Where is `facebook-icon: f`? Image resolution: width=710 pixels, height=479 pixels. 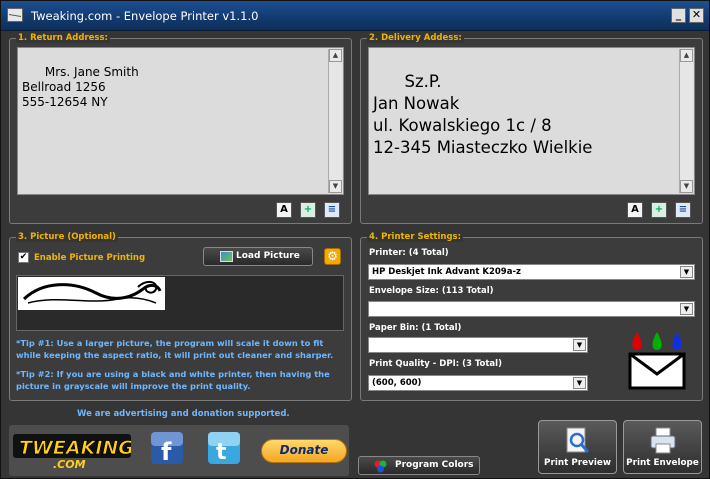 facebook-icon: f is located at coordinates (167, 450).